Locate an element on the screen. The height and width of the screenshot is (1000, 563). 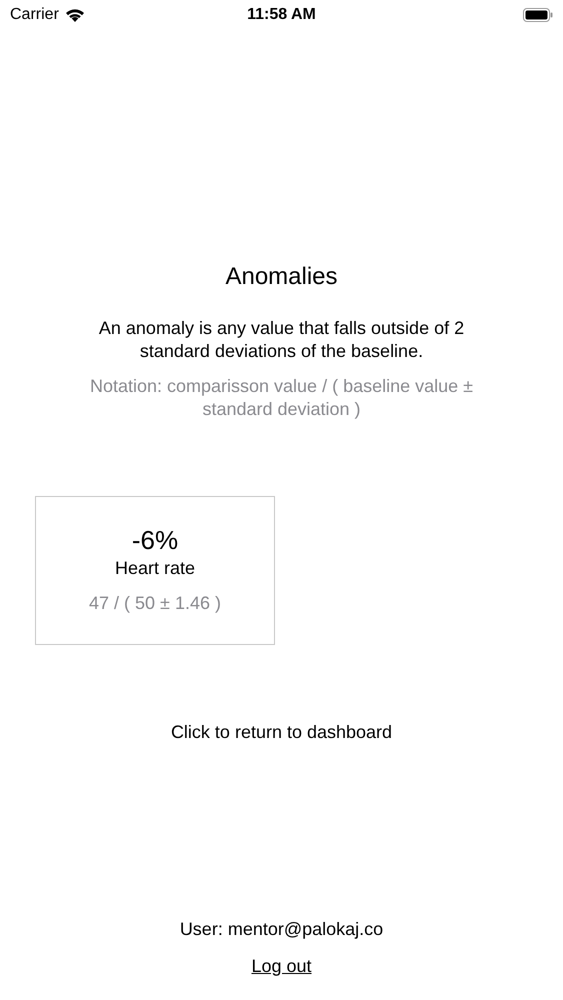
clock-time: 11:58 AM is located at coordinates (281, 15).